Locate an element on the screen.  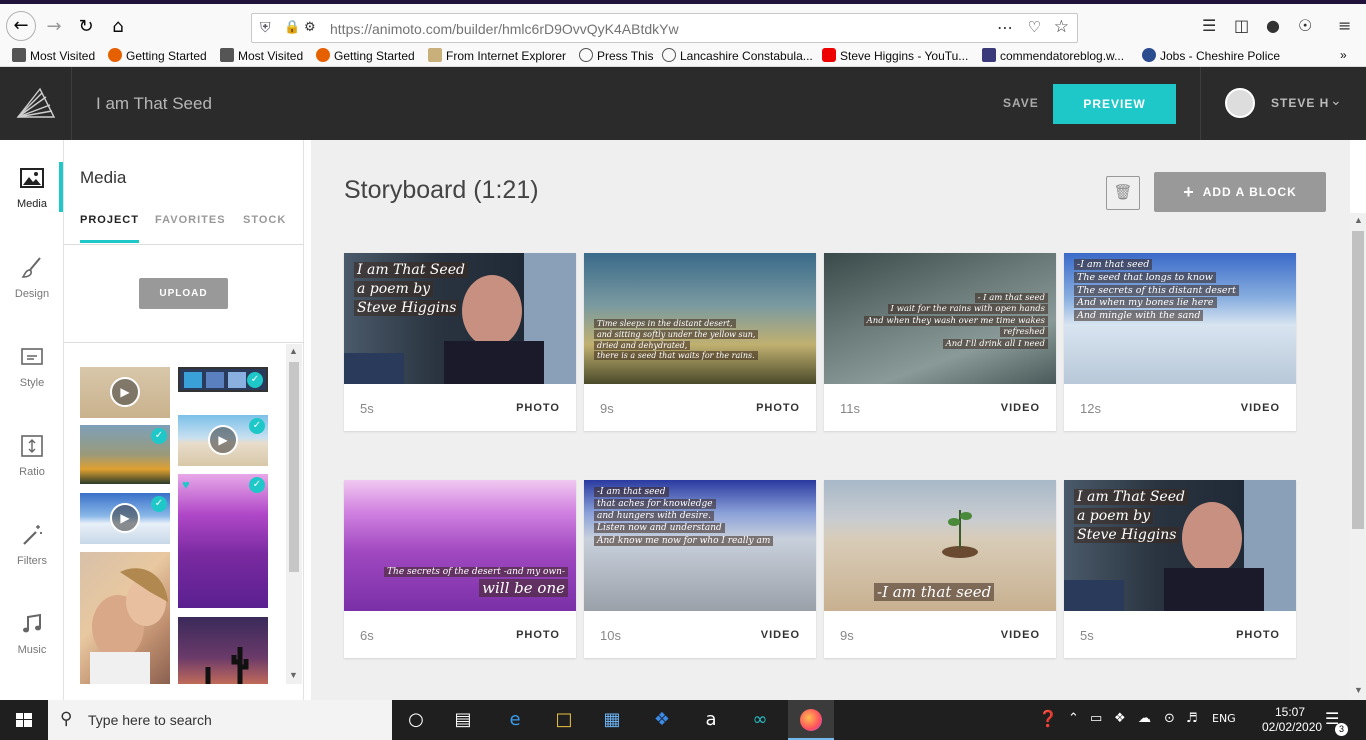
tab-stock: STOCK is located at coordinates (264, 220).